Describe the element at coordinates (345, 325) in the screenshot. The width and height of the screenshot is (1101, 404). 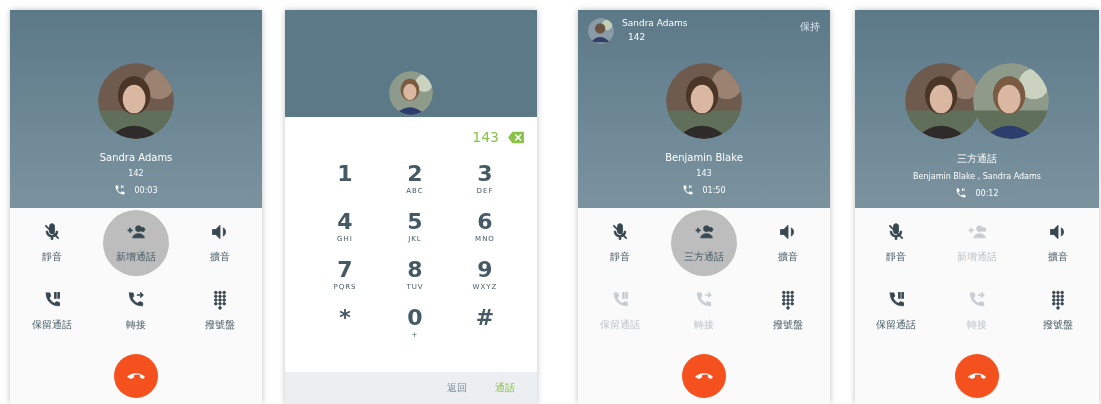
I see `dial-key: *` at that location.